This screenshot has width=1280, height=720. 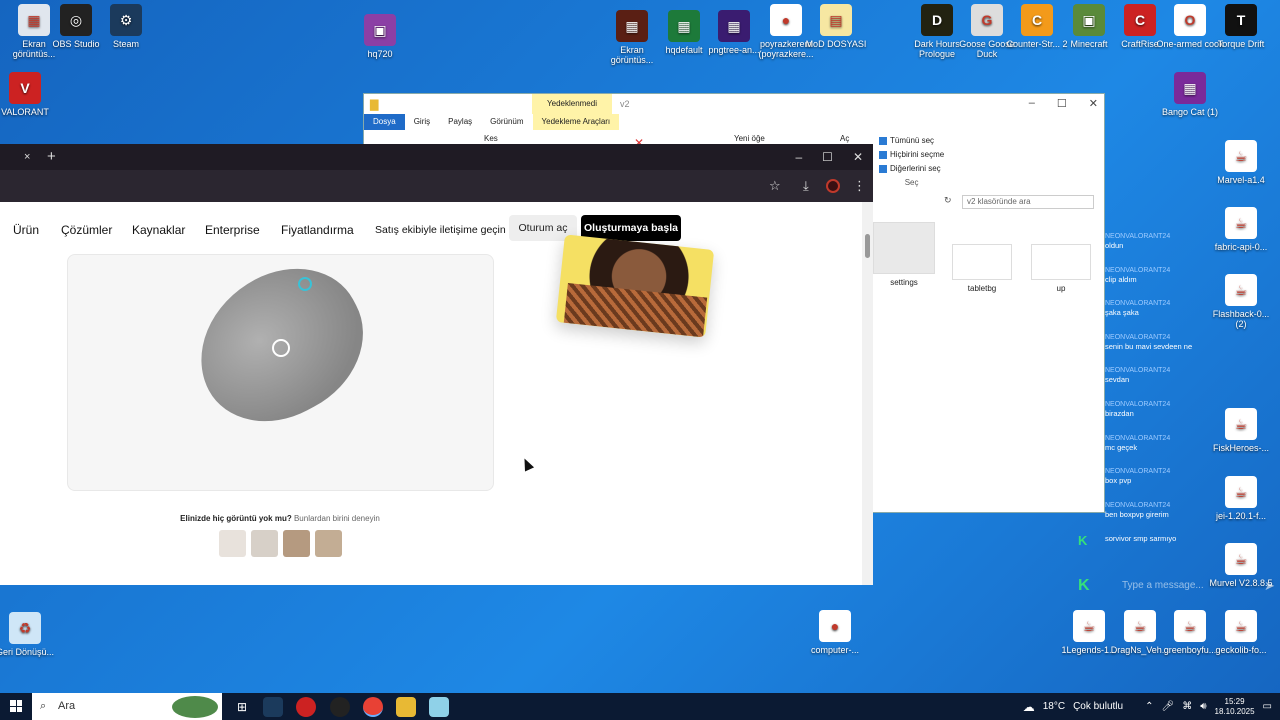 What do you see at coordinates (1235, 707) in the screenshot?
I see `clock: 15:29 18.10.2025` at bounding box center [1235, 707].